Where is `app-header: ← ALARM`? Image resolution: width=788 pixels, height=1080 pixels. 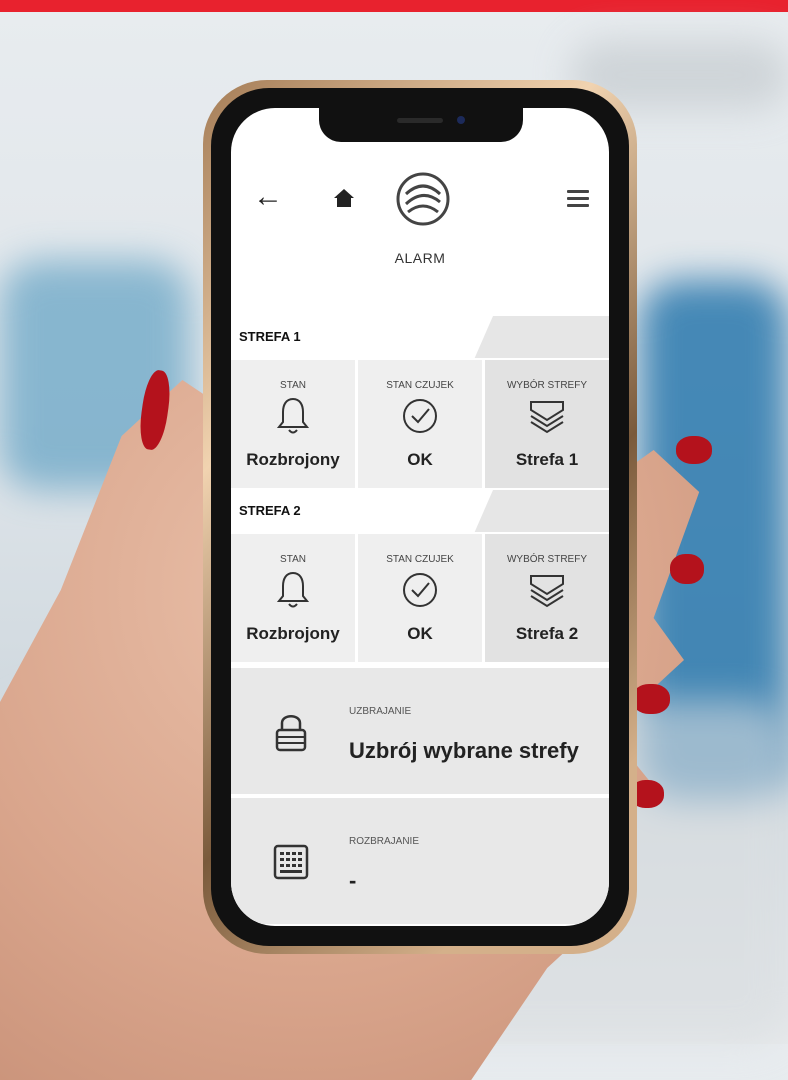
app-header: ← ALARM is located at coordinates (420, 205).